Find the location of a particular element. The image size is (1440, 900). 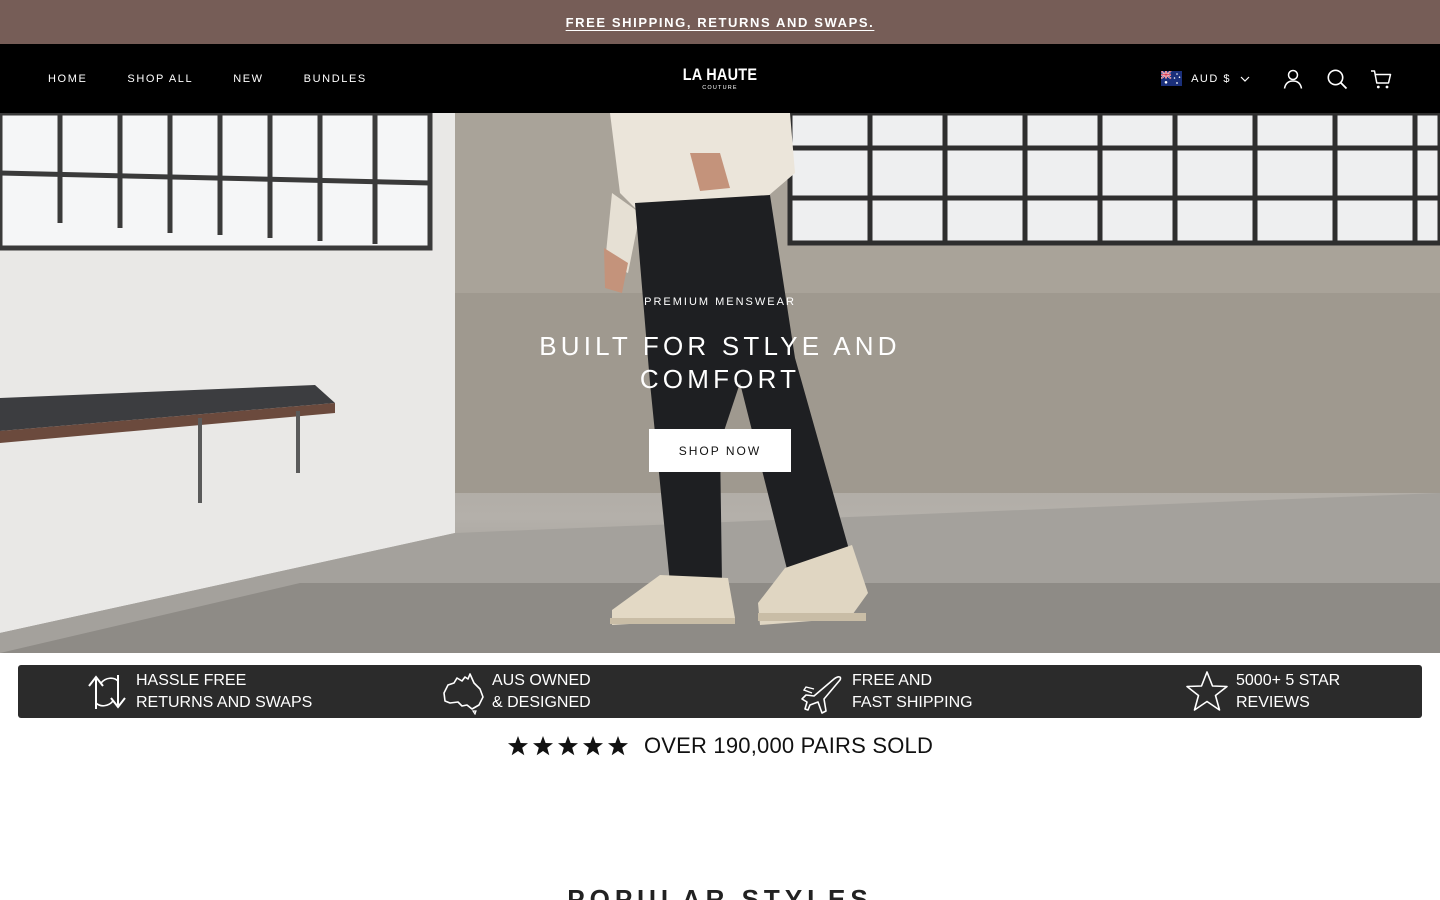

usp-line: & DESIGNED is located at coordinates (541, 702).